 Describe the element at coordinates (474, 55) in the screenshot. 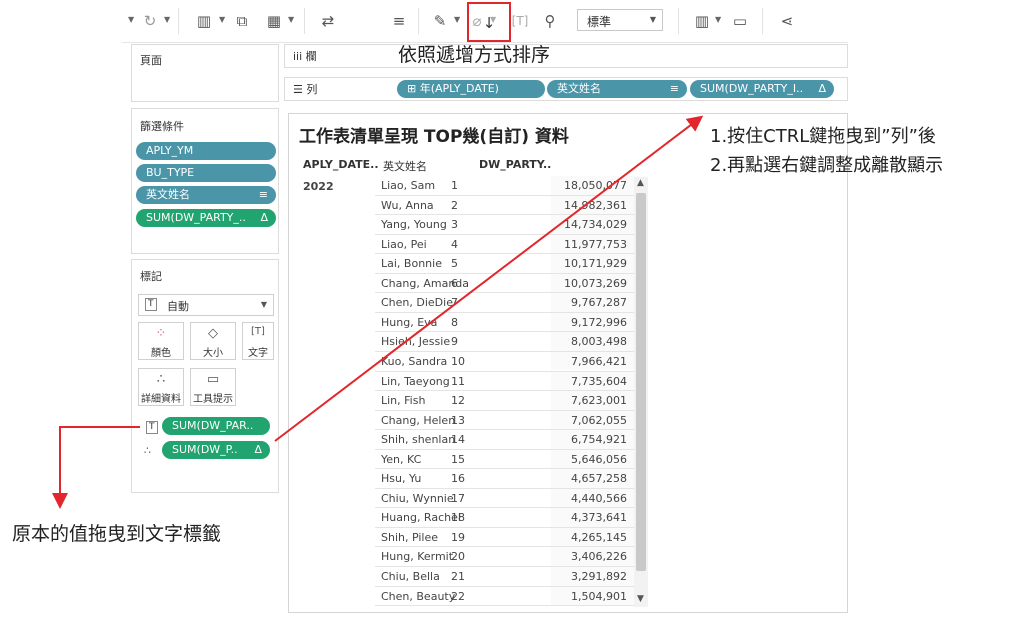

I see `sort-annotation: 依照遞增方式排序` at that location.